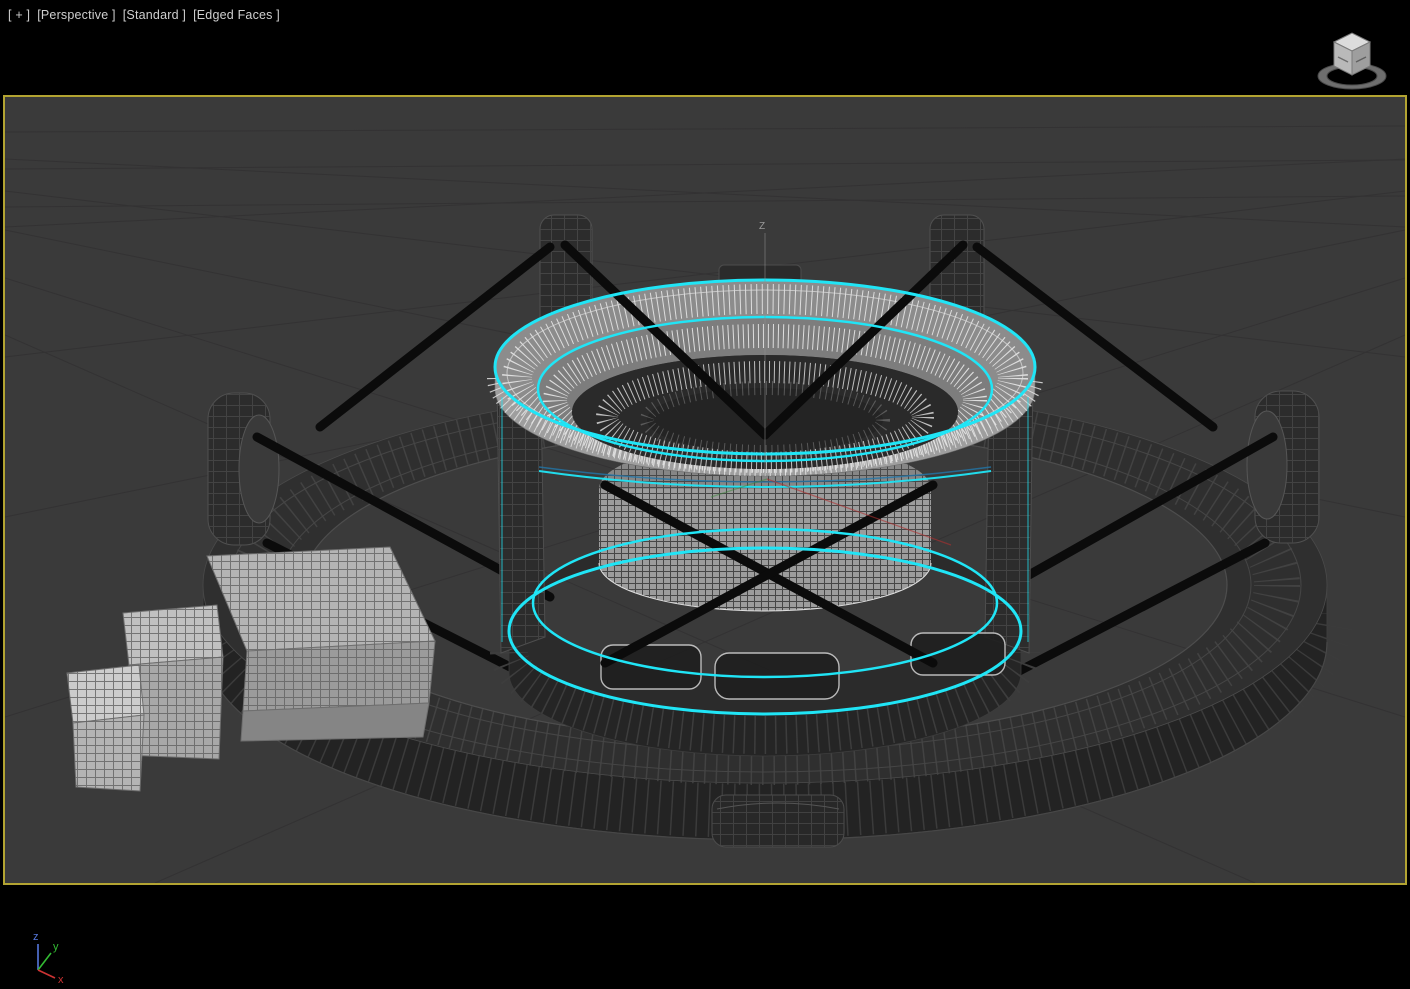 This screenshot has width=1410, height=989. I want to click on bracket-left, so click(243, 469).